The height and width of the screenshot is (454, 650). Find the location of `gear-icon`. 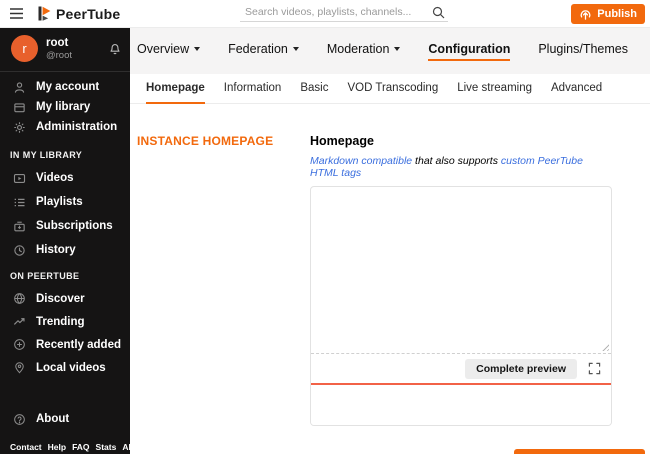

gear-icon is located at coordinates (19, 127).